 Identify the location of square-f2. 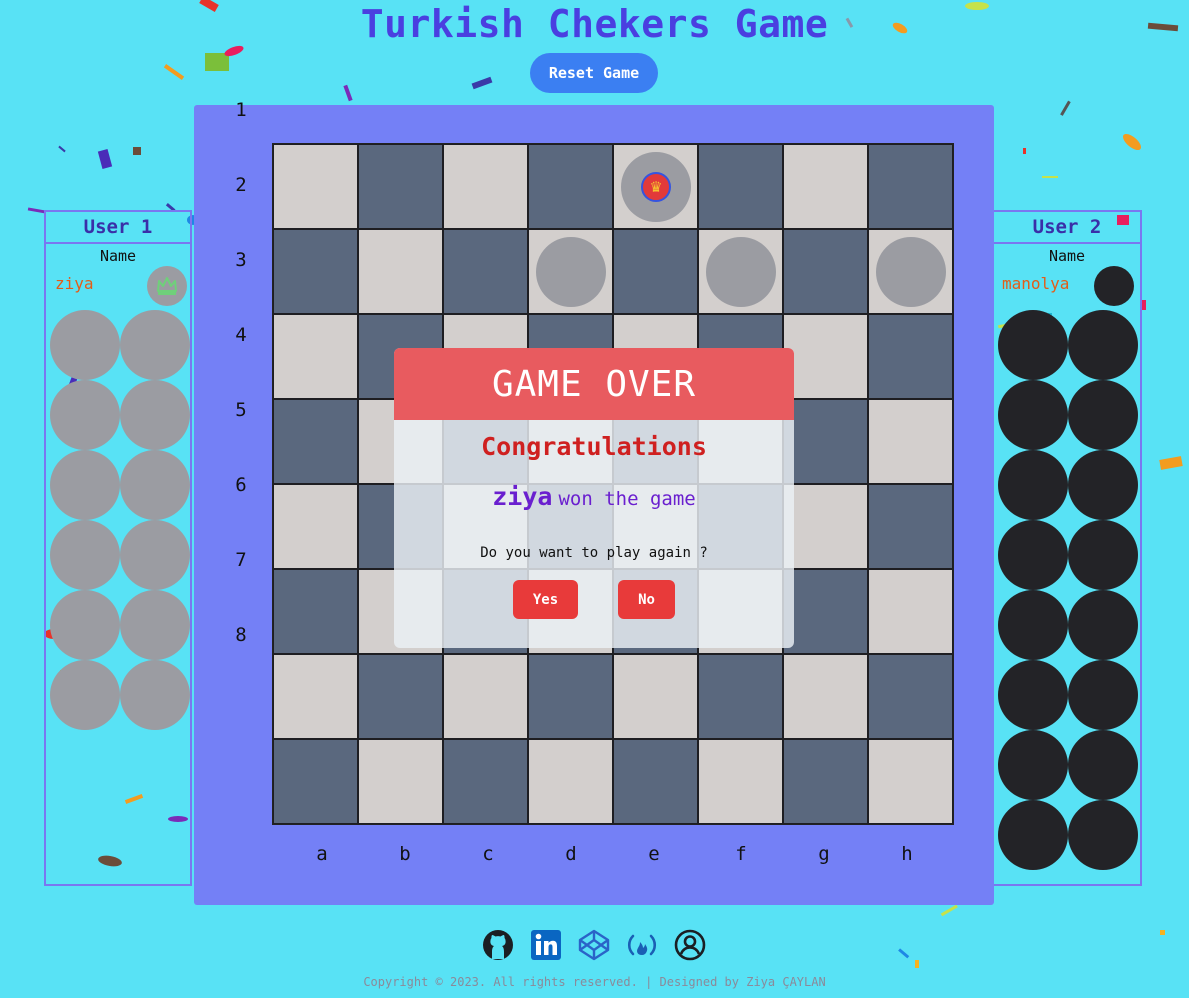
(740, 271).